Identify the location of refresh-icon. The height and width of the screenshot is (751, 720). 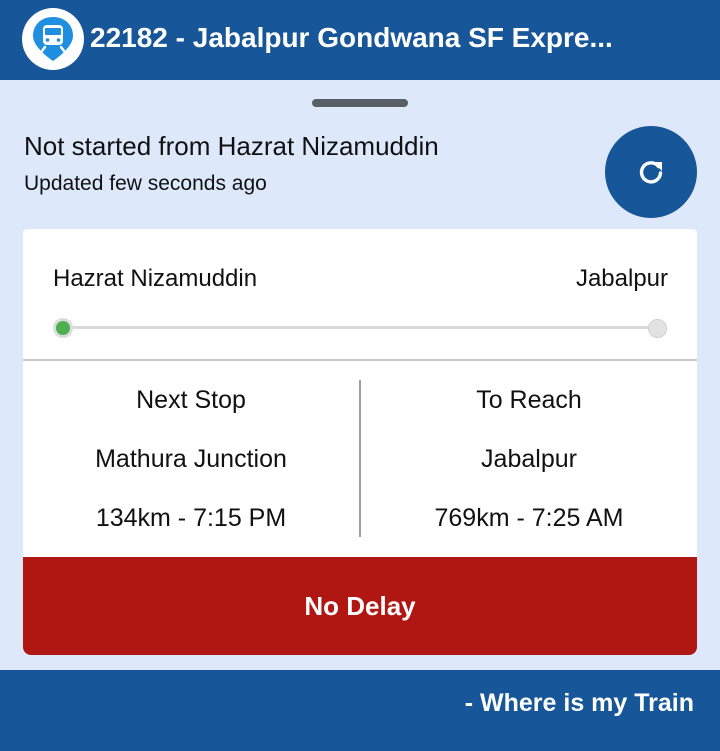
(651, 172).